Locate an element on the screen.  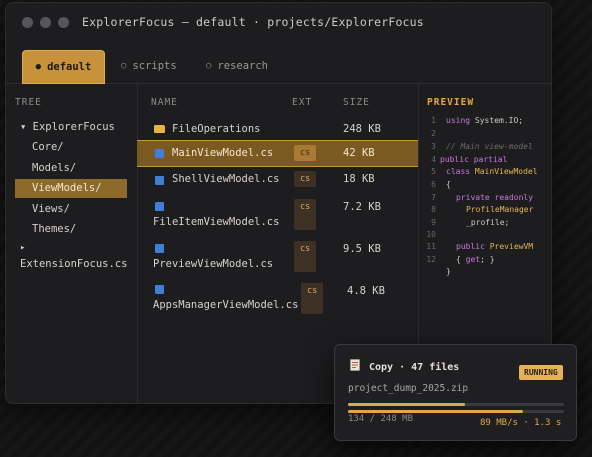
tree-item-core: Core/ is located at coordinates (48, 147).